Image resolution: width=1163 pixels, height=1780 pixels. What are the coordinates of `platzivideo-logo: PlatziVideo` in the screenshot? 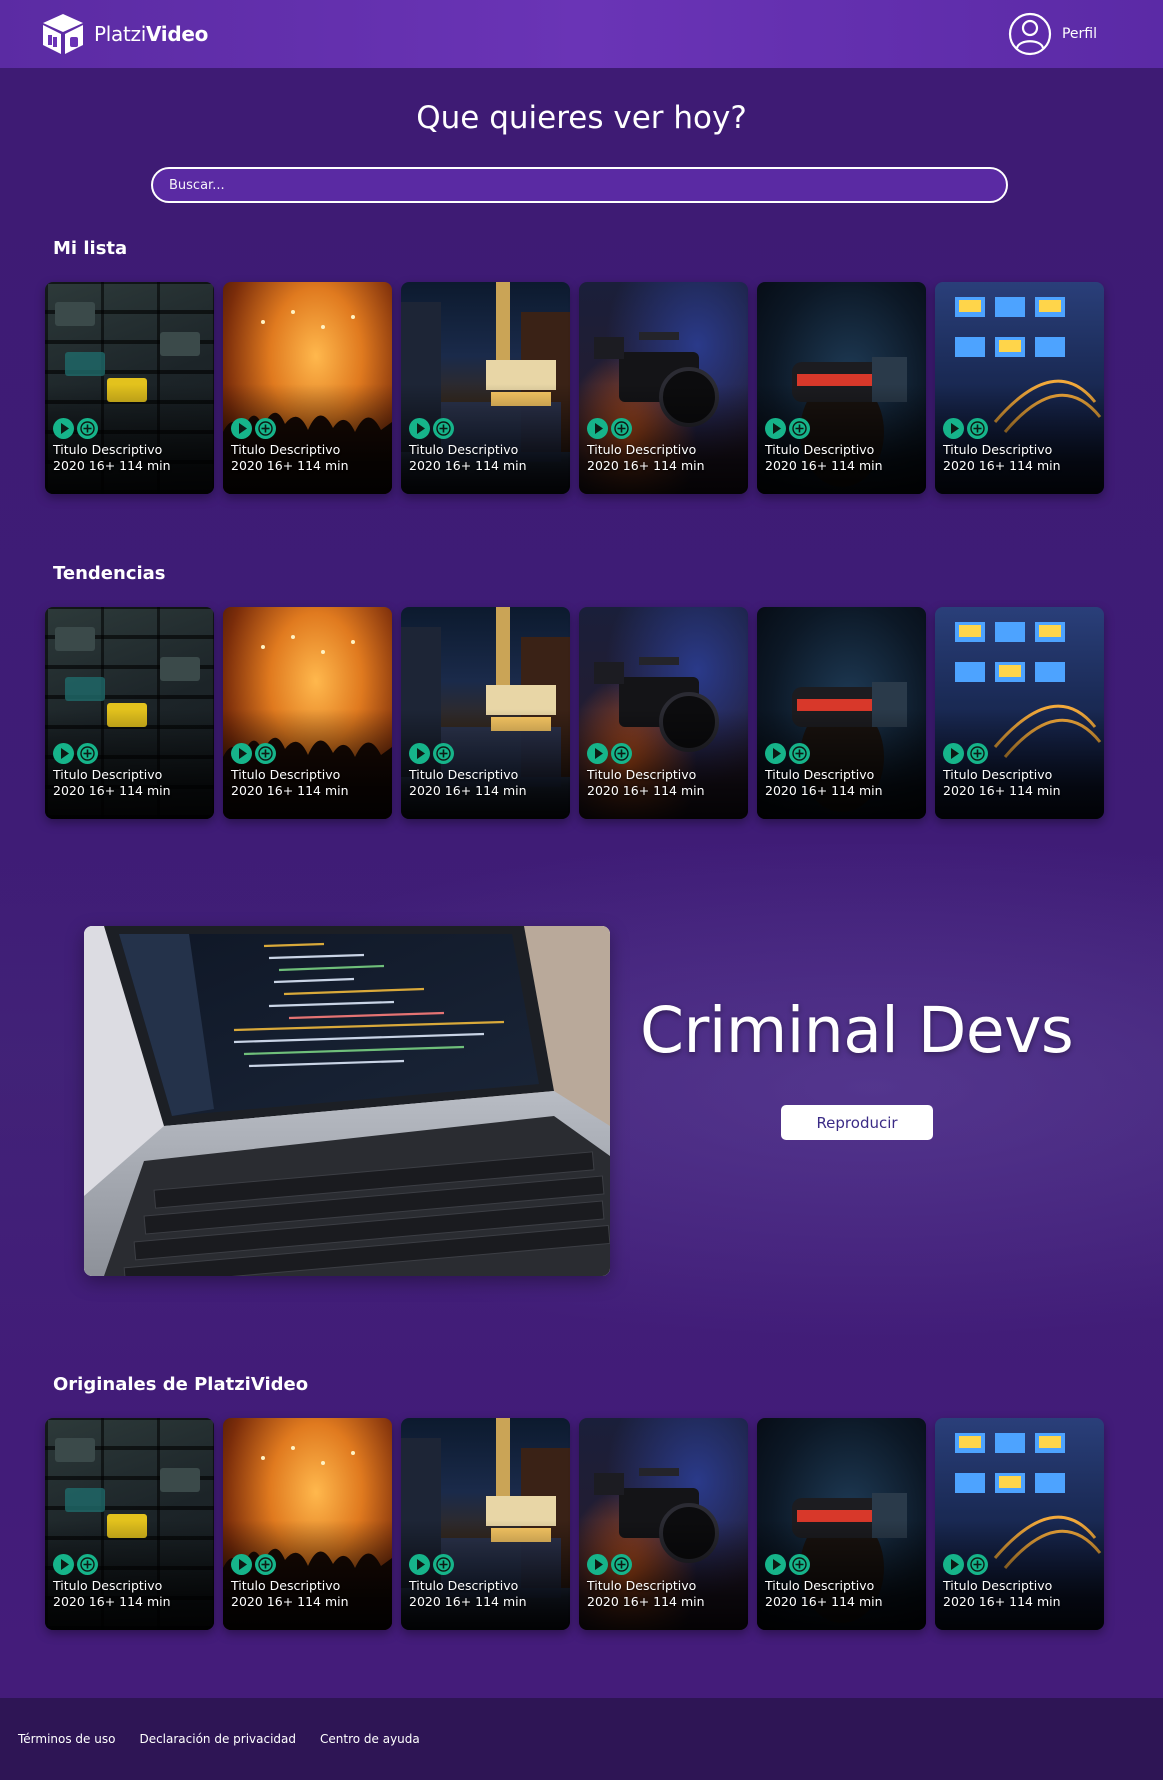 It's located at (124, 34).